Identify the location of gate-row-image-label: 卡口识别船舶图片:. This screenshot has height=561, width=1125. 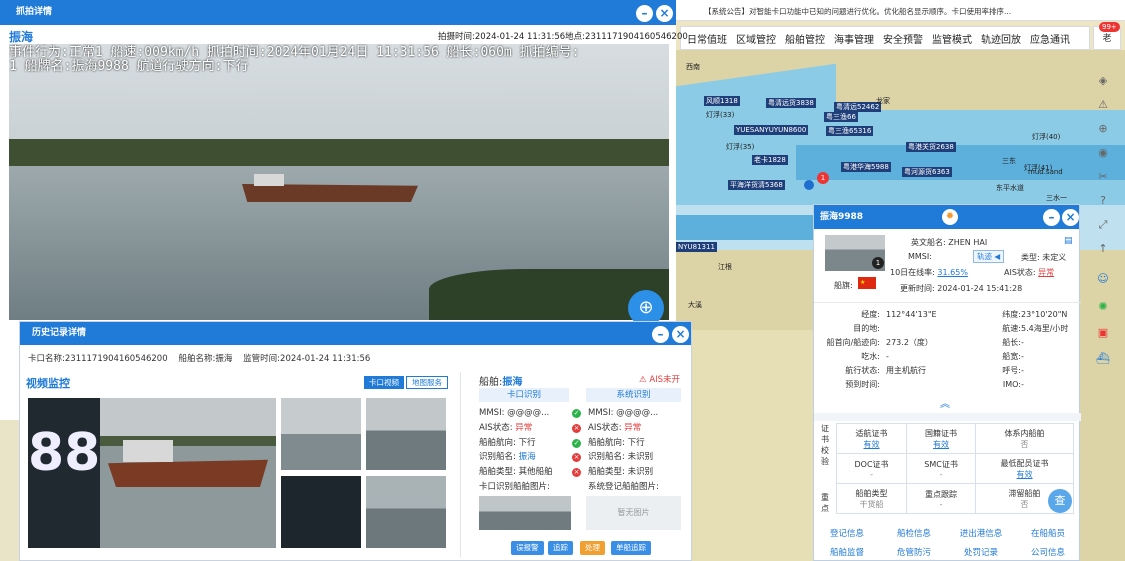
(514, 486).